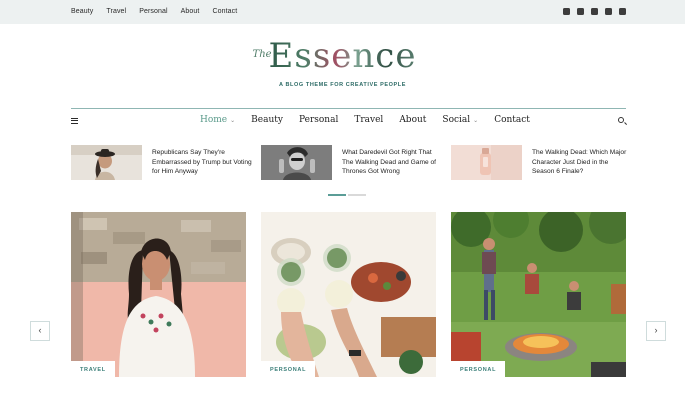 The height and width of the screenshot is (410, 685). What do you see at coordinates (342, 85) in the screenshot?
I see `site-tagline: A BLOG THEME FOR CREATIVE PEOPLE` at bounding box center [342, 85].